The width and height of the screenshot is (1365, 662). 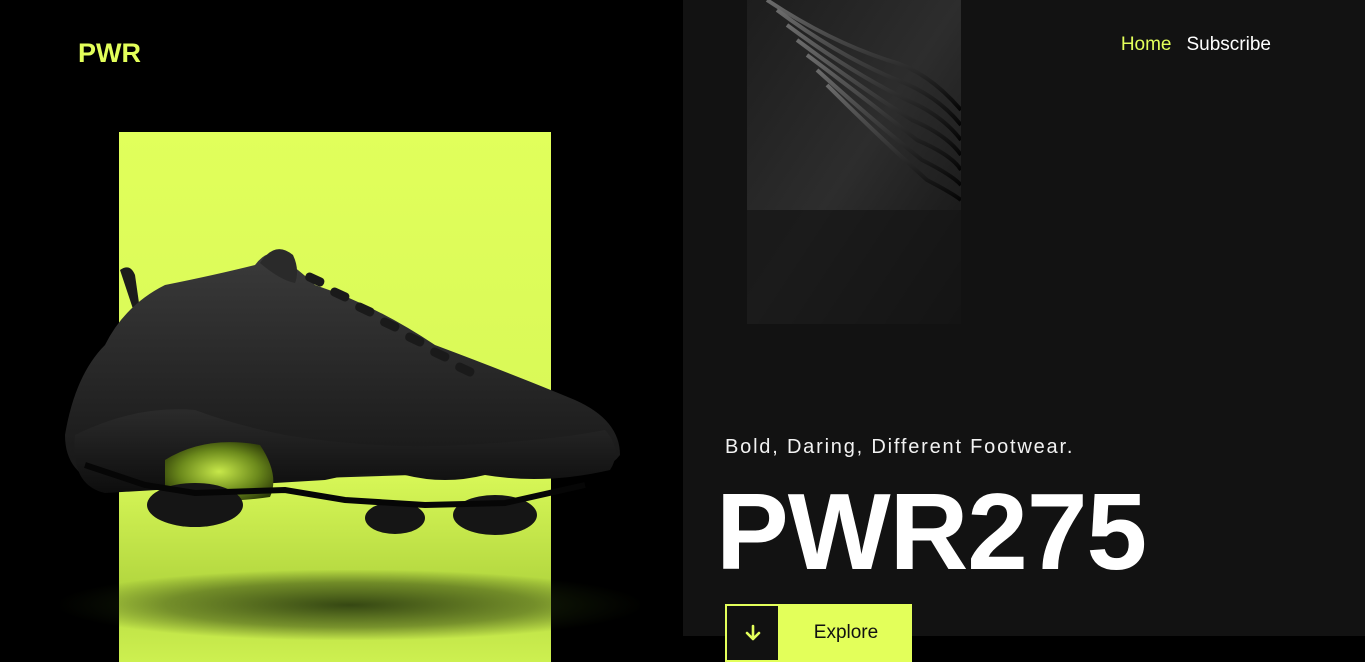 I want to click on nav-home-link: Home, so click(x=1146, y=45).